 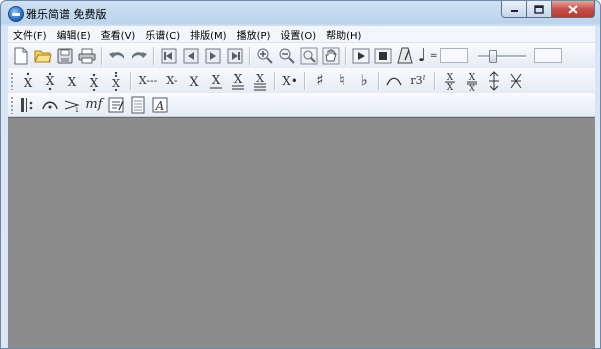 I want to click on speed-input, so click(x=547, y=55).